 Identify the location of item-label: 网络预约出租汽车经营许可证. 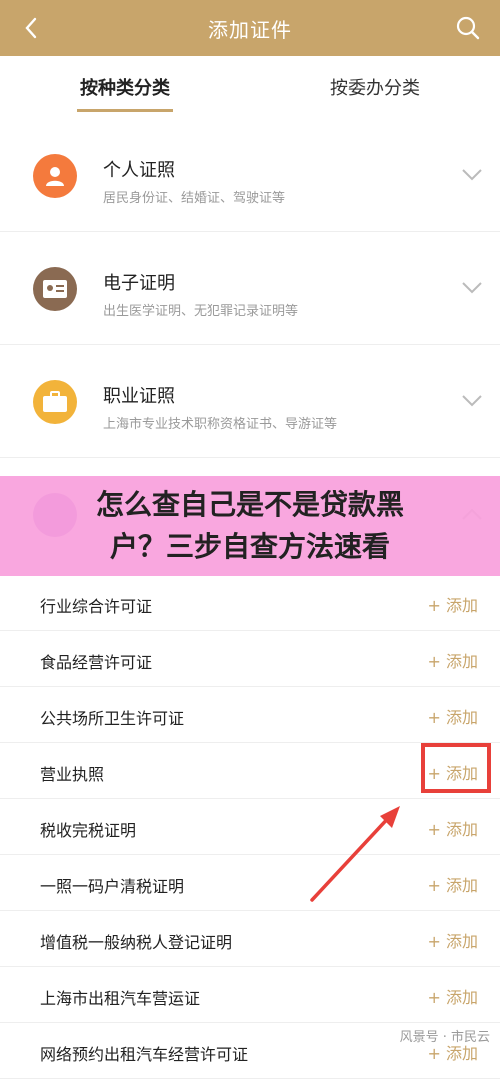
(144, 1054).